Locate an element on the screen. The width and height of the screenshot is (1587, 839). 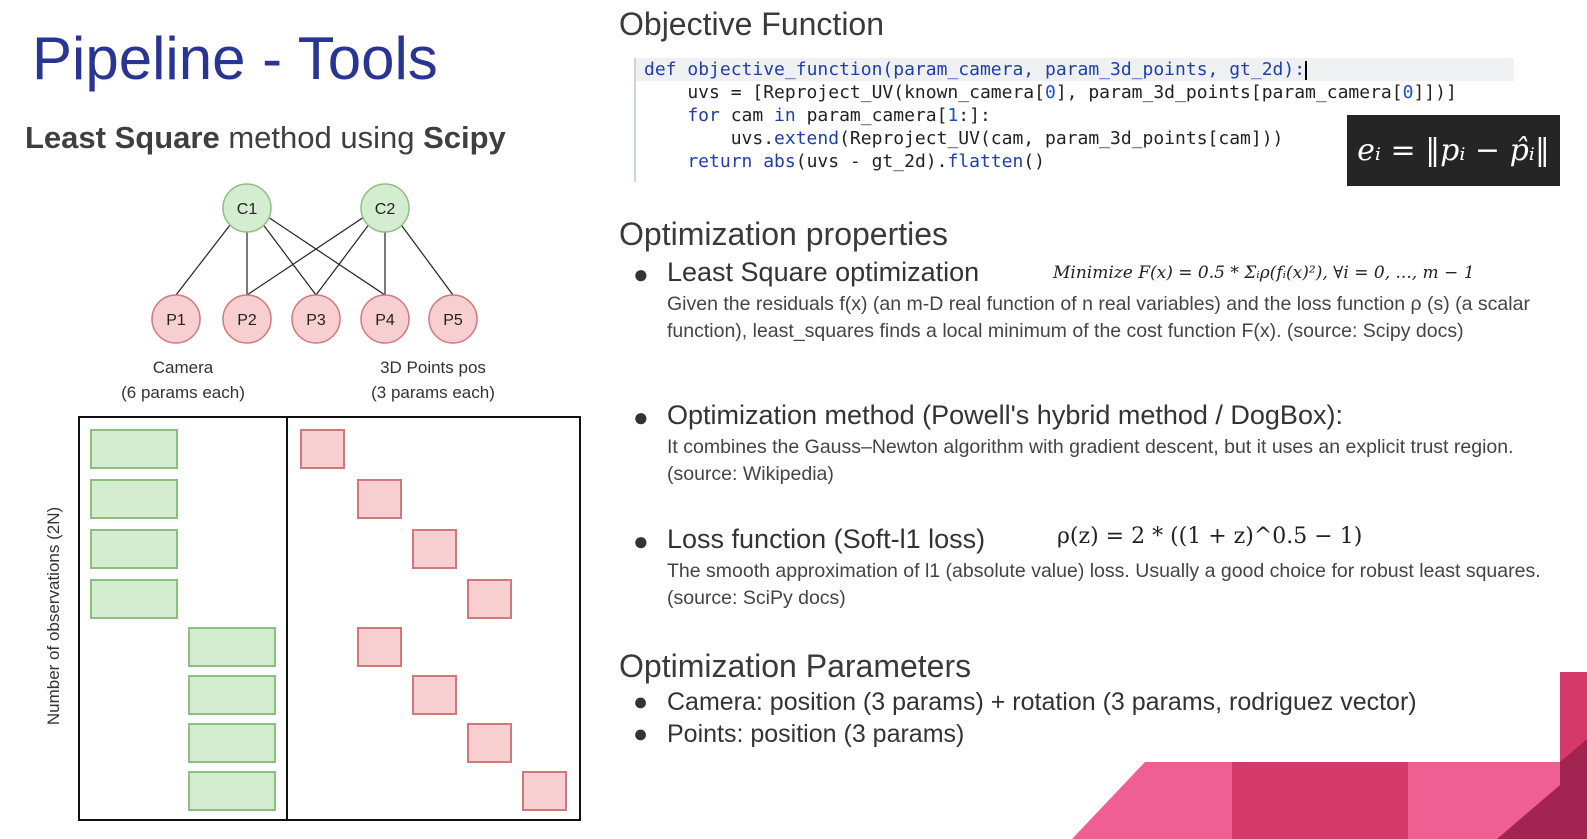
subtitle-bold-1: Least Square is located at coordinates (122, 137).